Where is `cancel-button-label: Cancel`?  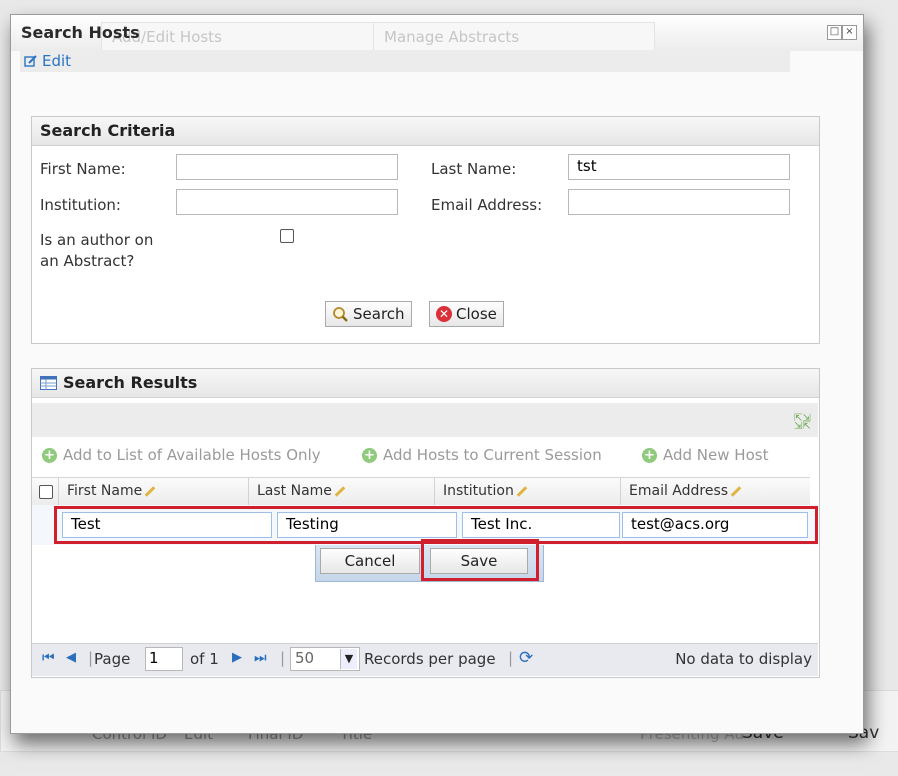
cancel-button-label: Cancel is located at coordinates (370, 561).